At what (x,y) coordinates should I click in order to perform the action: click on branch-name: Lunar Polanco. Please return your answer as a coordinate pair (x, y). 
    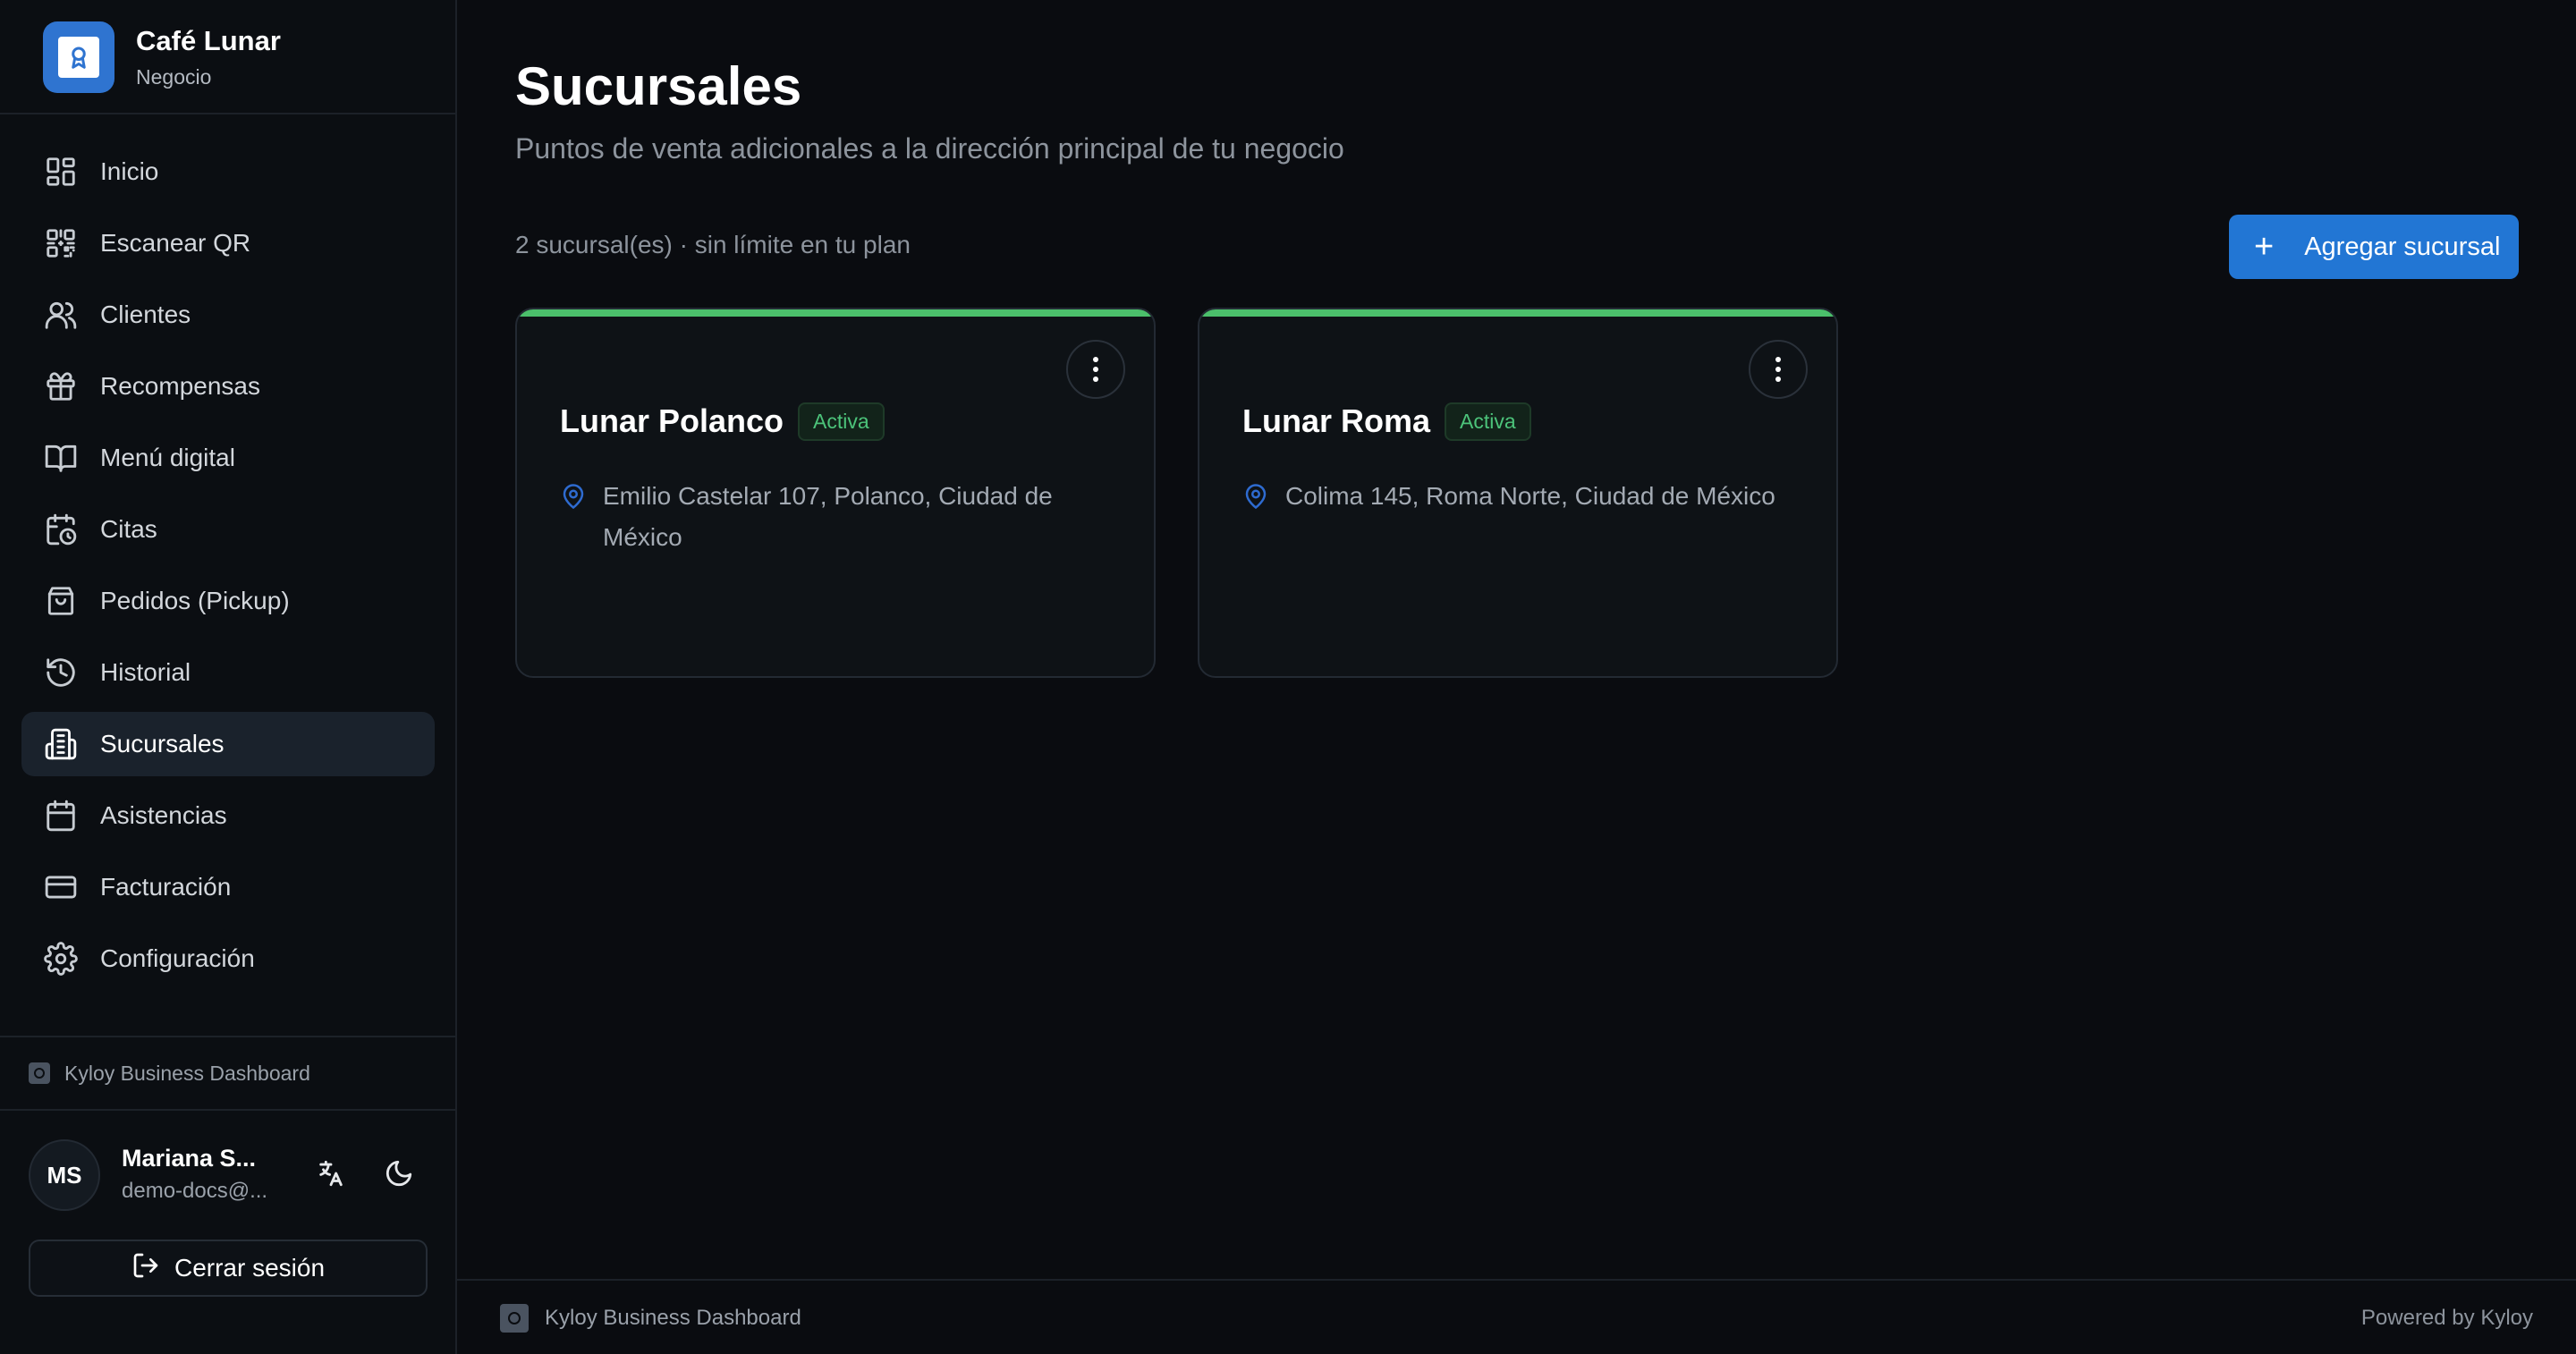
    Looking at the image, I should click on (672, 420).